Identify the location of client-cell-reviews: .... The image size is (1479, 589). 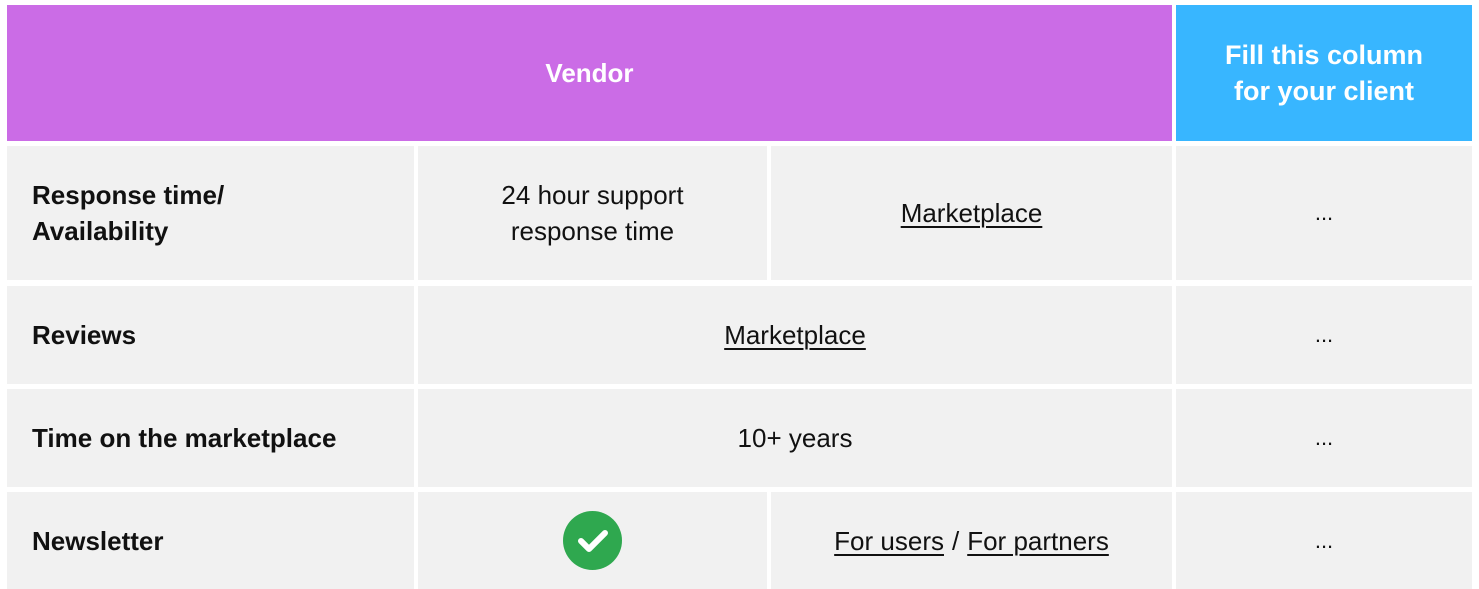
(1324, 335).